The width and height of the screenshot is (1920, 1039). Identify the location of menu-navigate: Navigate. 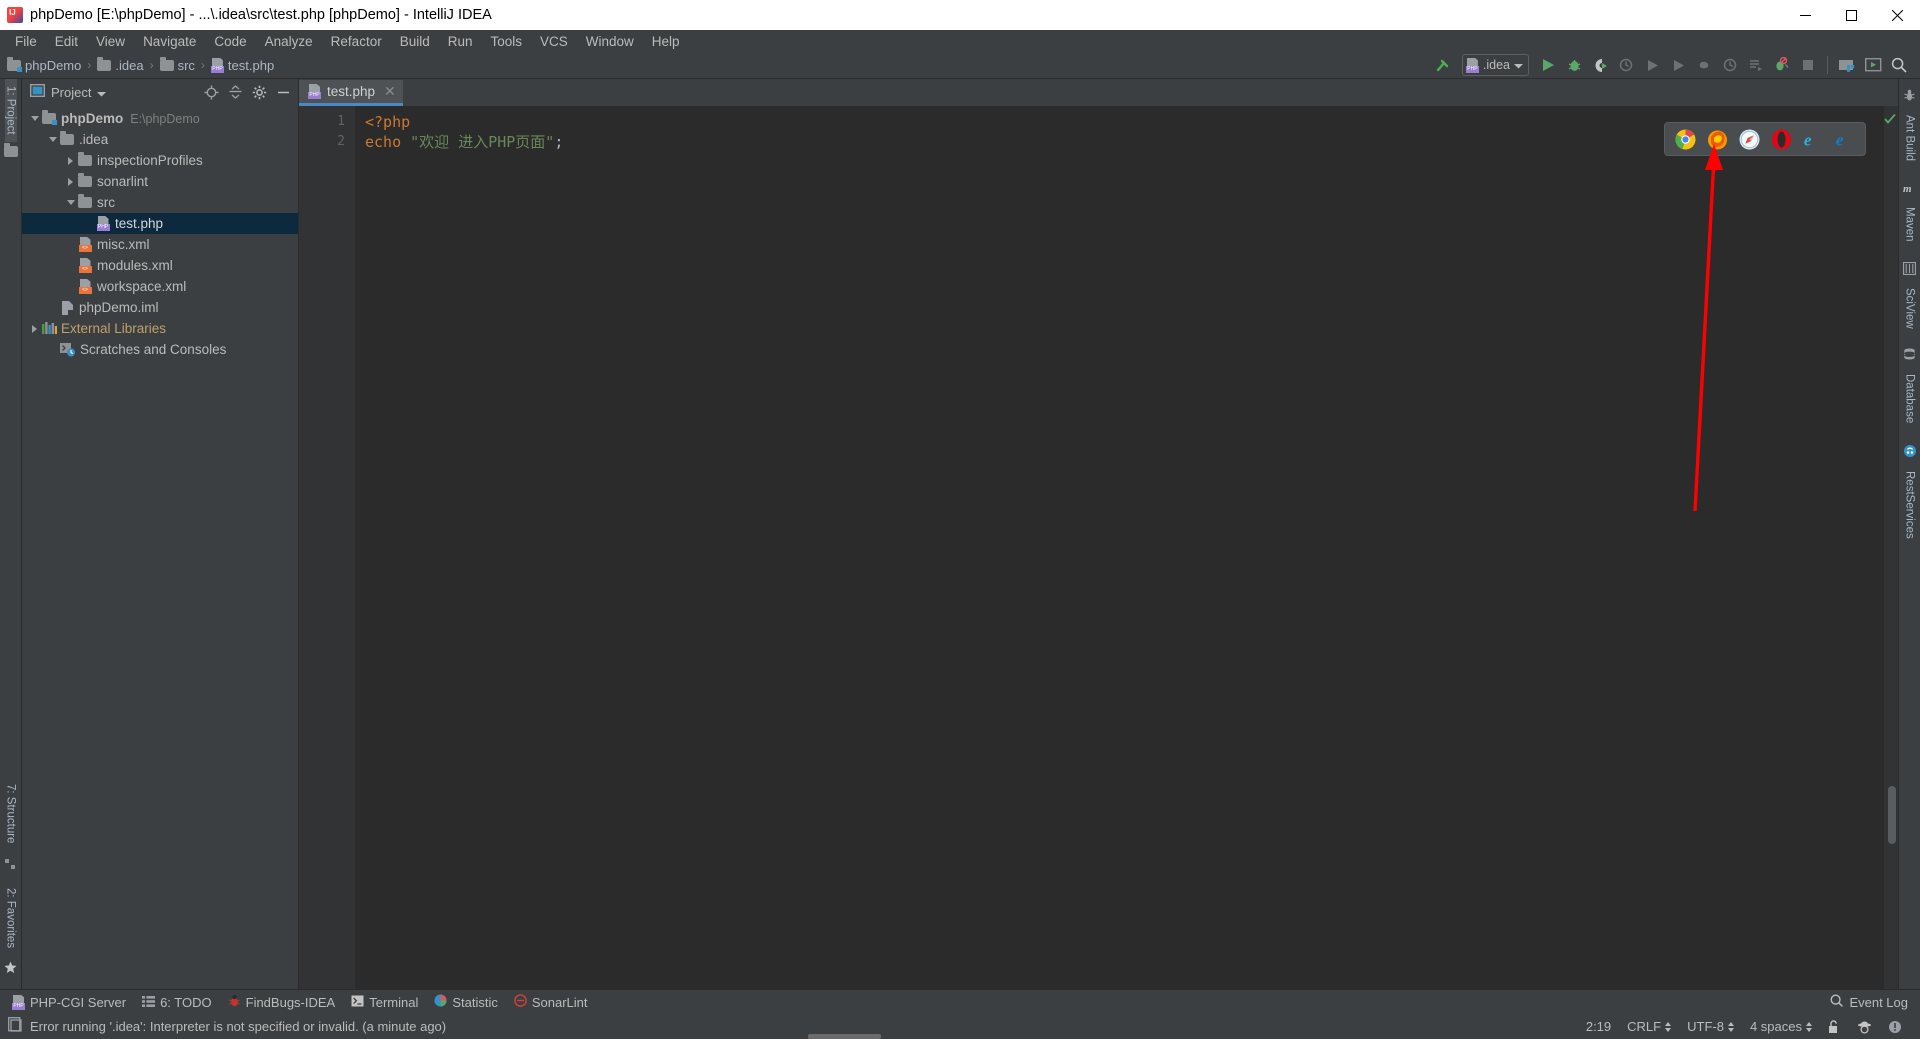
(169, 41).